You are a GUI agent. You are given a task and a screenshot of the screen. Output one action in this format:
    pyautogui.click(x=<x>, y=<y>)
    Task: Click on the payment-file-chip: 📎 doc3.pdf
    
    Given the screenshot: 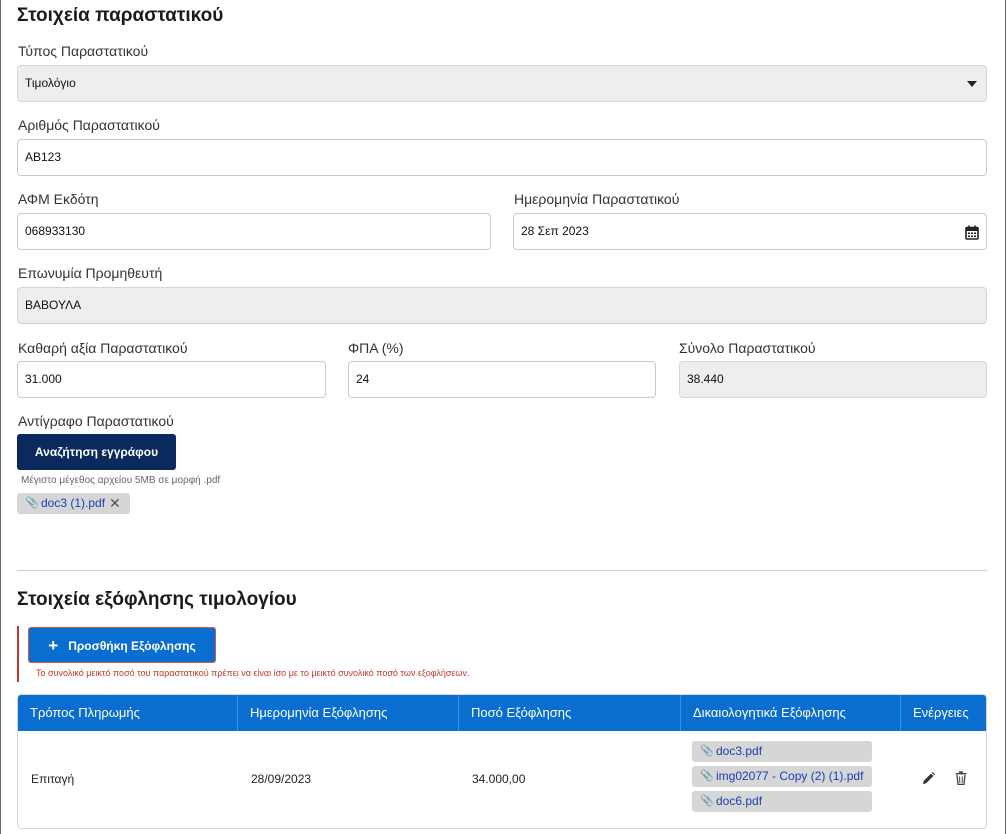 What is the action you would take?
    pyautogui.click(x=782, y=751)
    